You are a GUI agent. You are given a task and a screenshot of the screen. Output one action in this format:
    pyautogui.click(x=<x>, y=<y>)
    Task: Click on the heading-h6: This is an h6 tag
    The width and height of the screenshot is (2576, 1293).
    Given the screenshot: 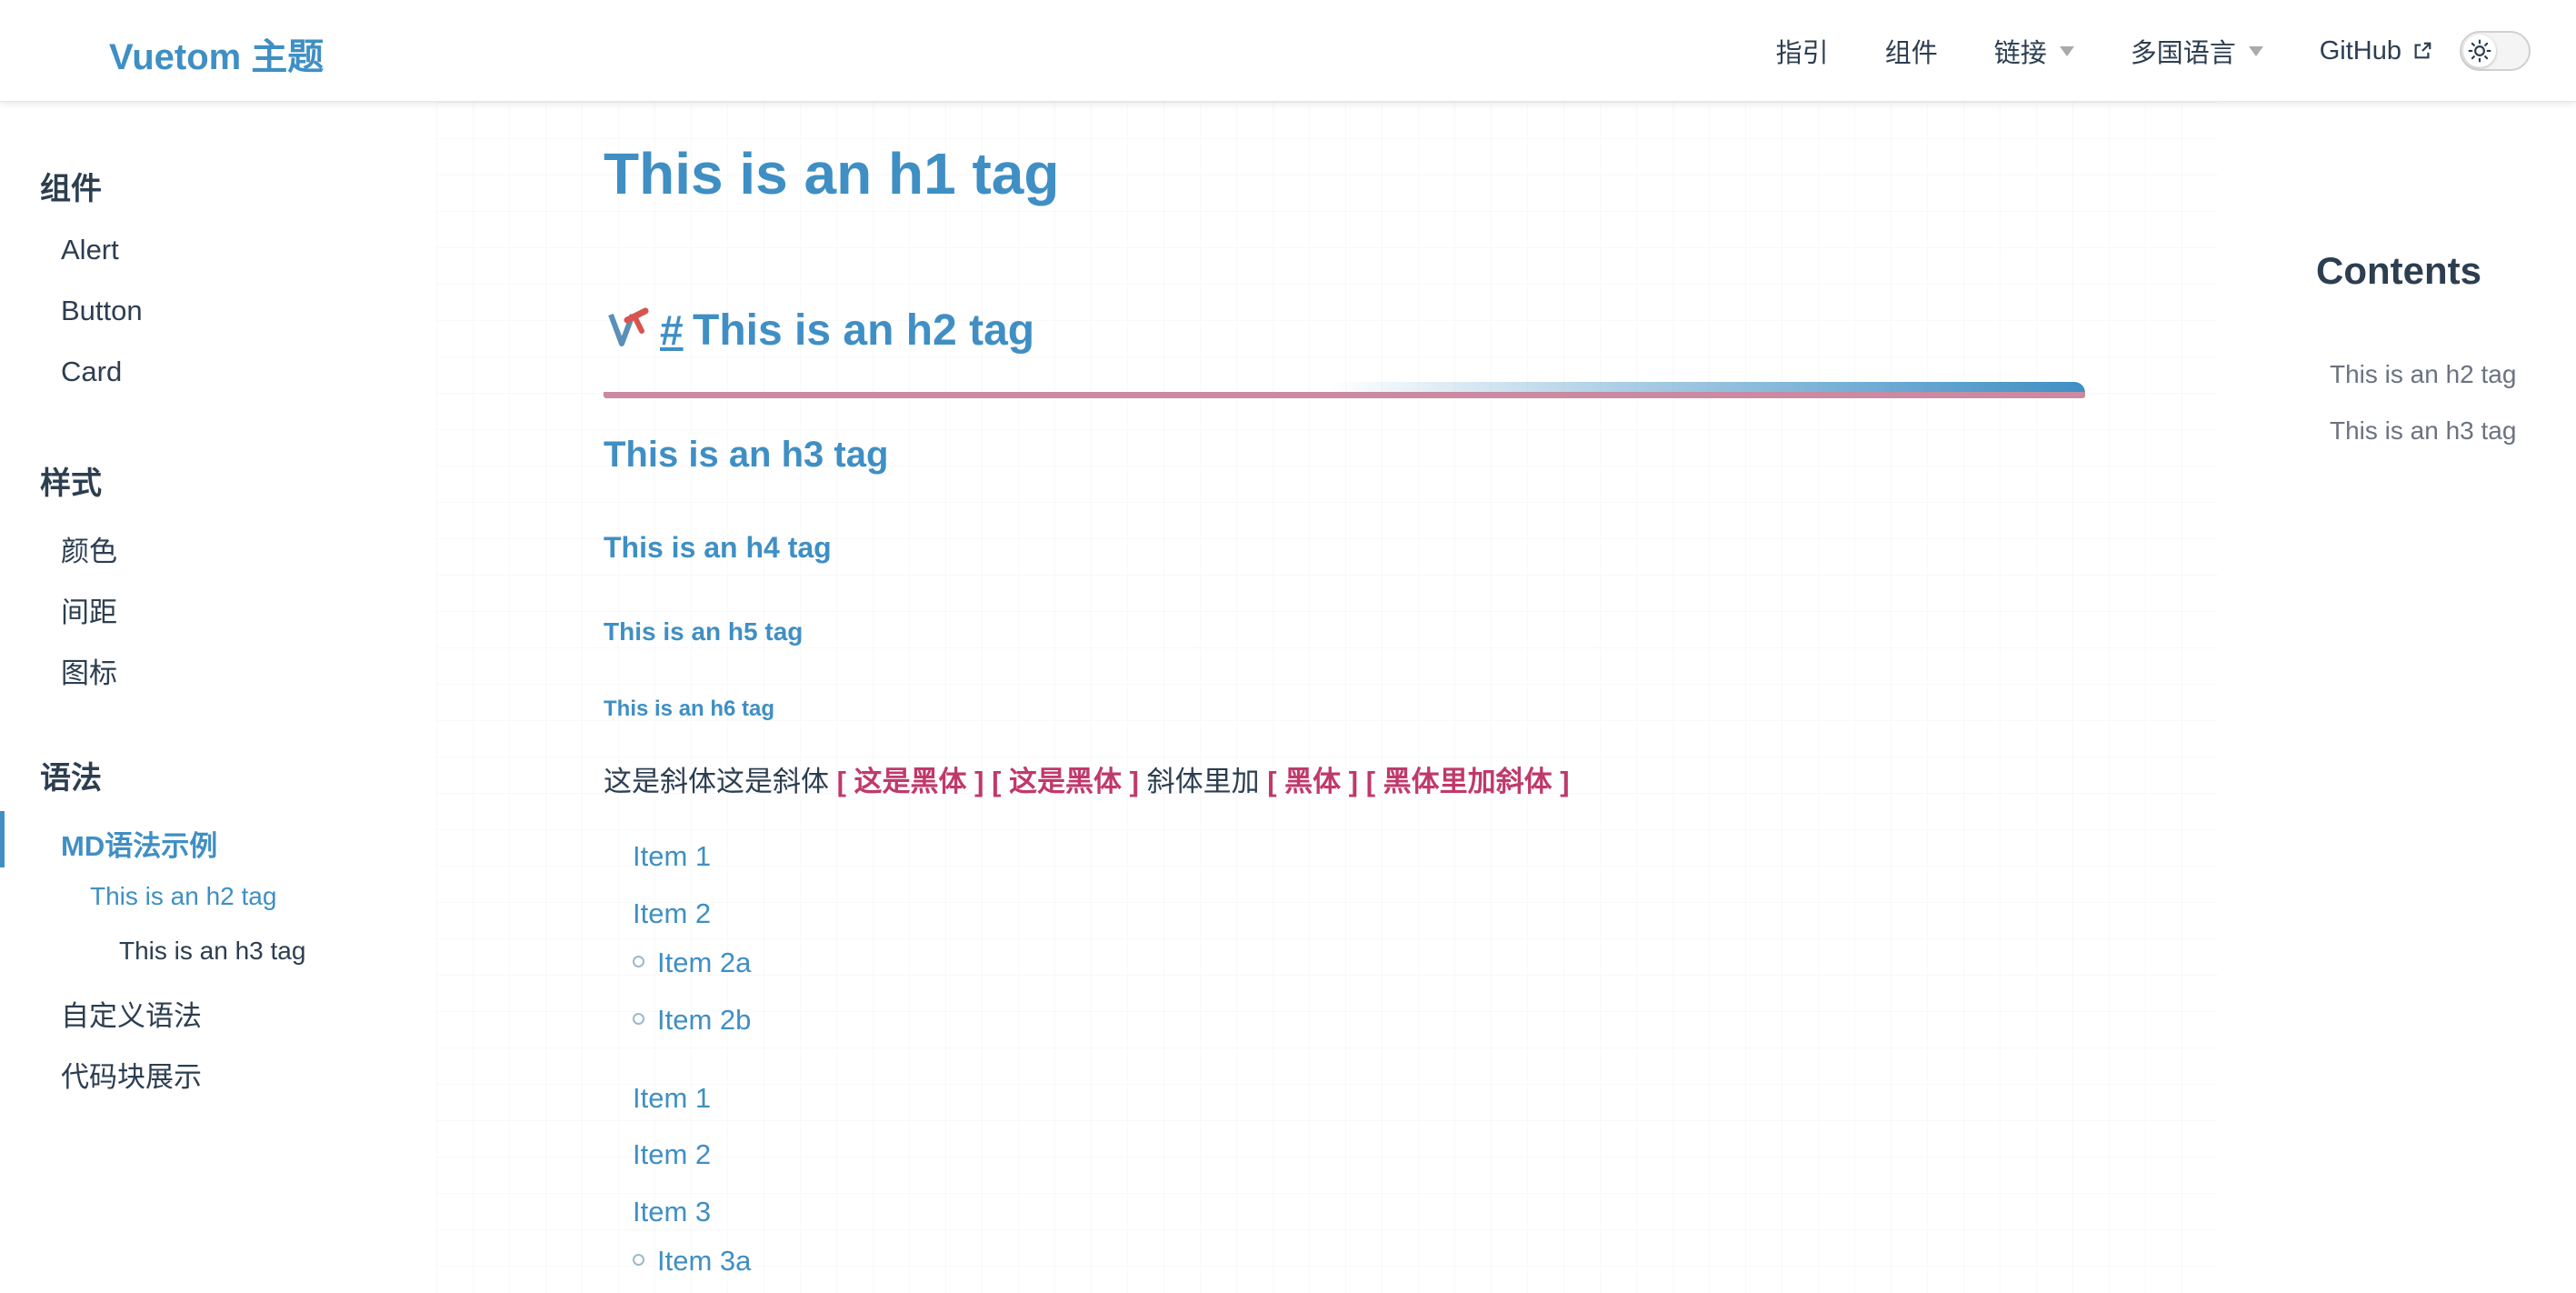 What is the action you would take?
    pyautogui.click(x=689, y=709)
    